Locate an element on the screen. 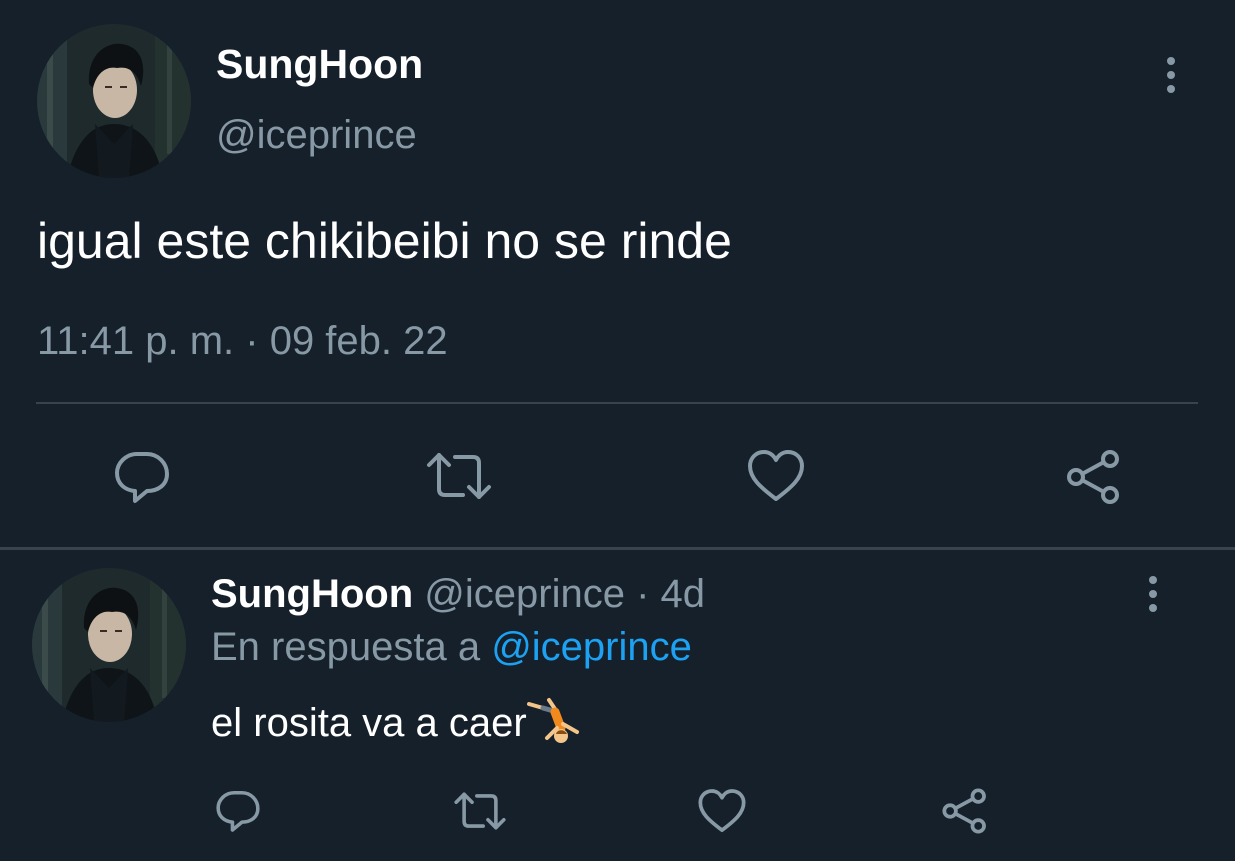 This screenshot has height=861, width=1235. main-tweet-display-name: SungHoon is located at coordinates (319, 64).